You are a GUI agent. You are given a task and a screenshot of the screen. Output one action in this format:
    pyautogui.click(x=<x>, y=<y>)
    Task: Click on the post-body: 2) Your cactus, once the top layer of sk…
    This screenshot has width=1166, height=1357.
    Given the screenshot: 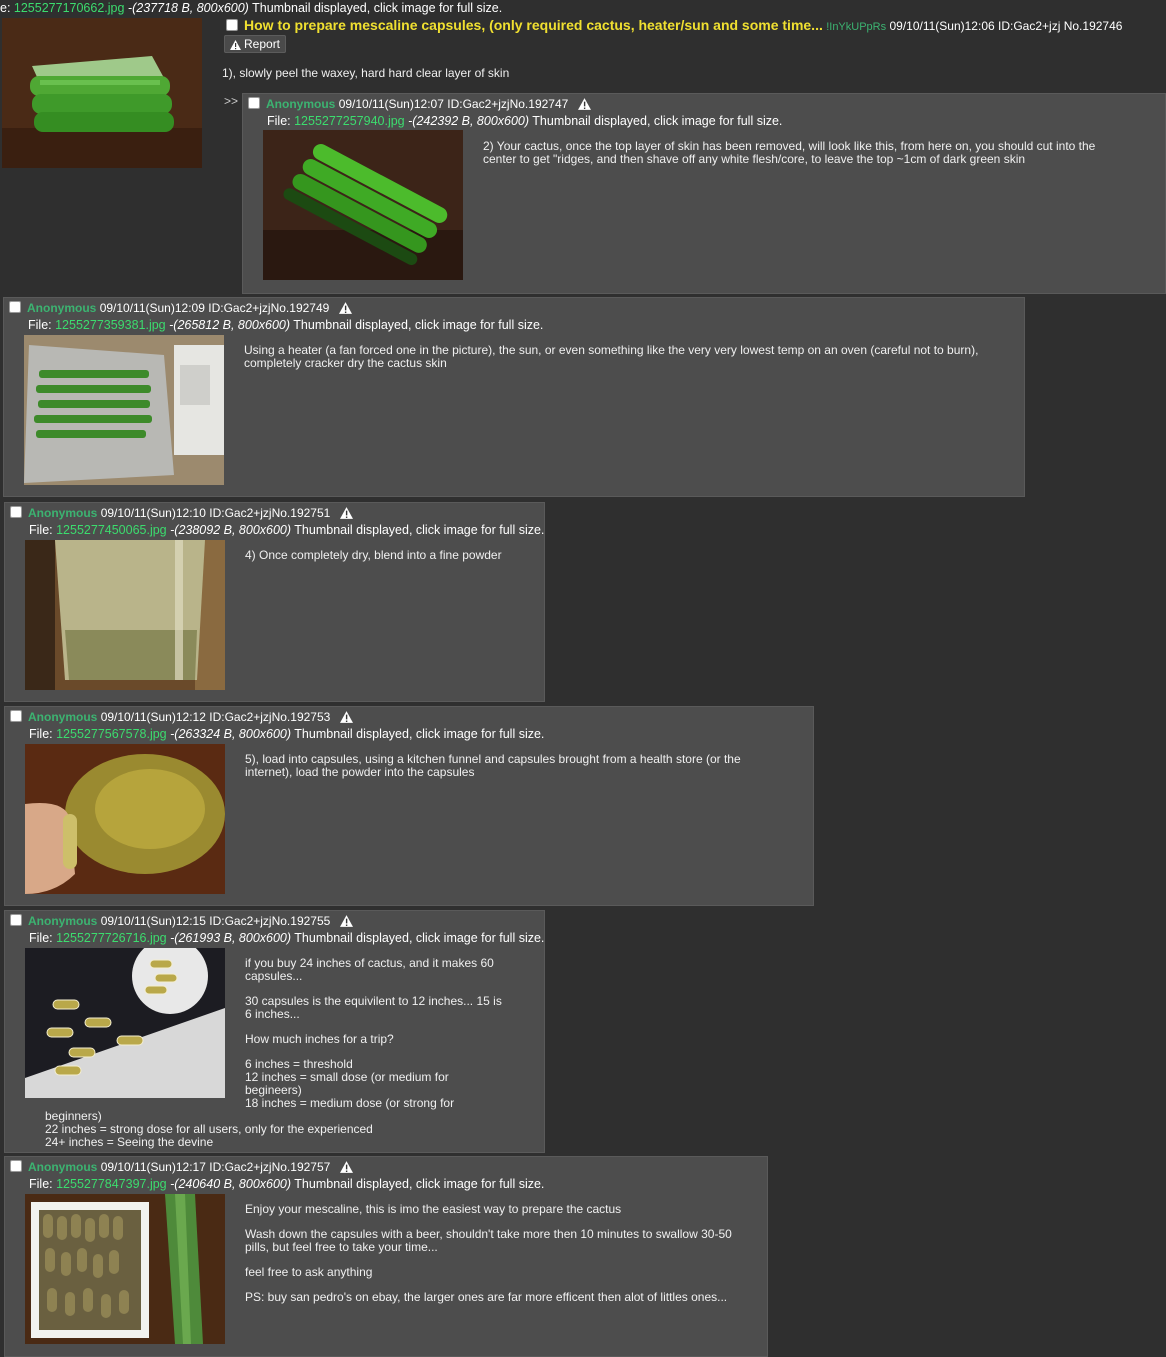 What is the action you would take?
    pyautogui.click(x=803, y=159)
    